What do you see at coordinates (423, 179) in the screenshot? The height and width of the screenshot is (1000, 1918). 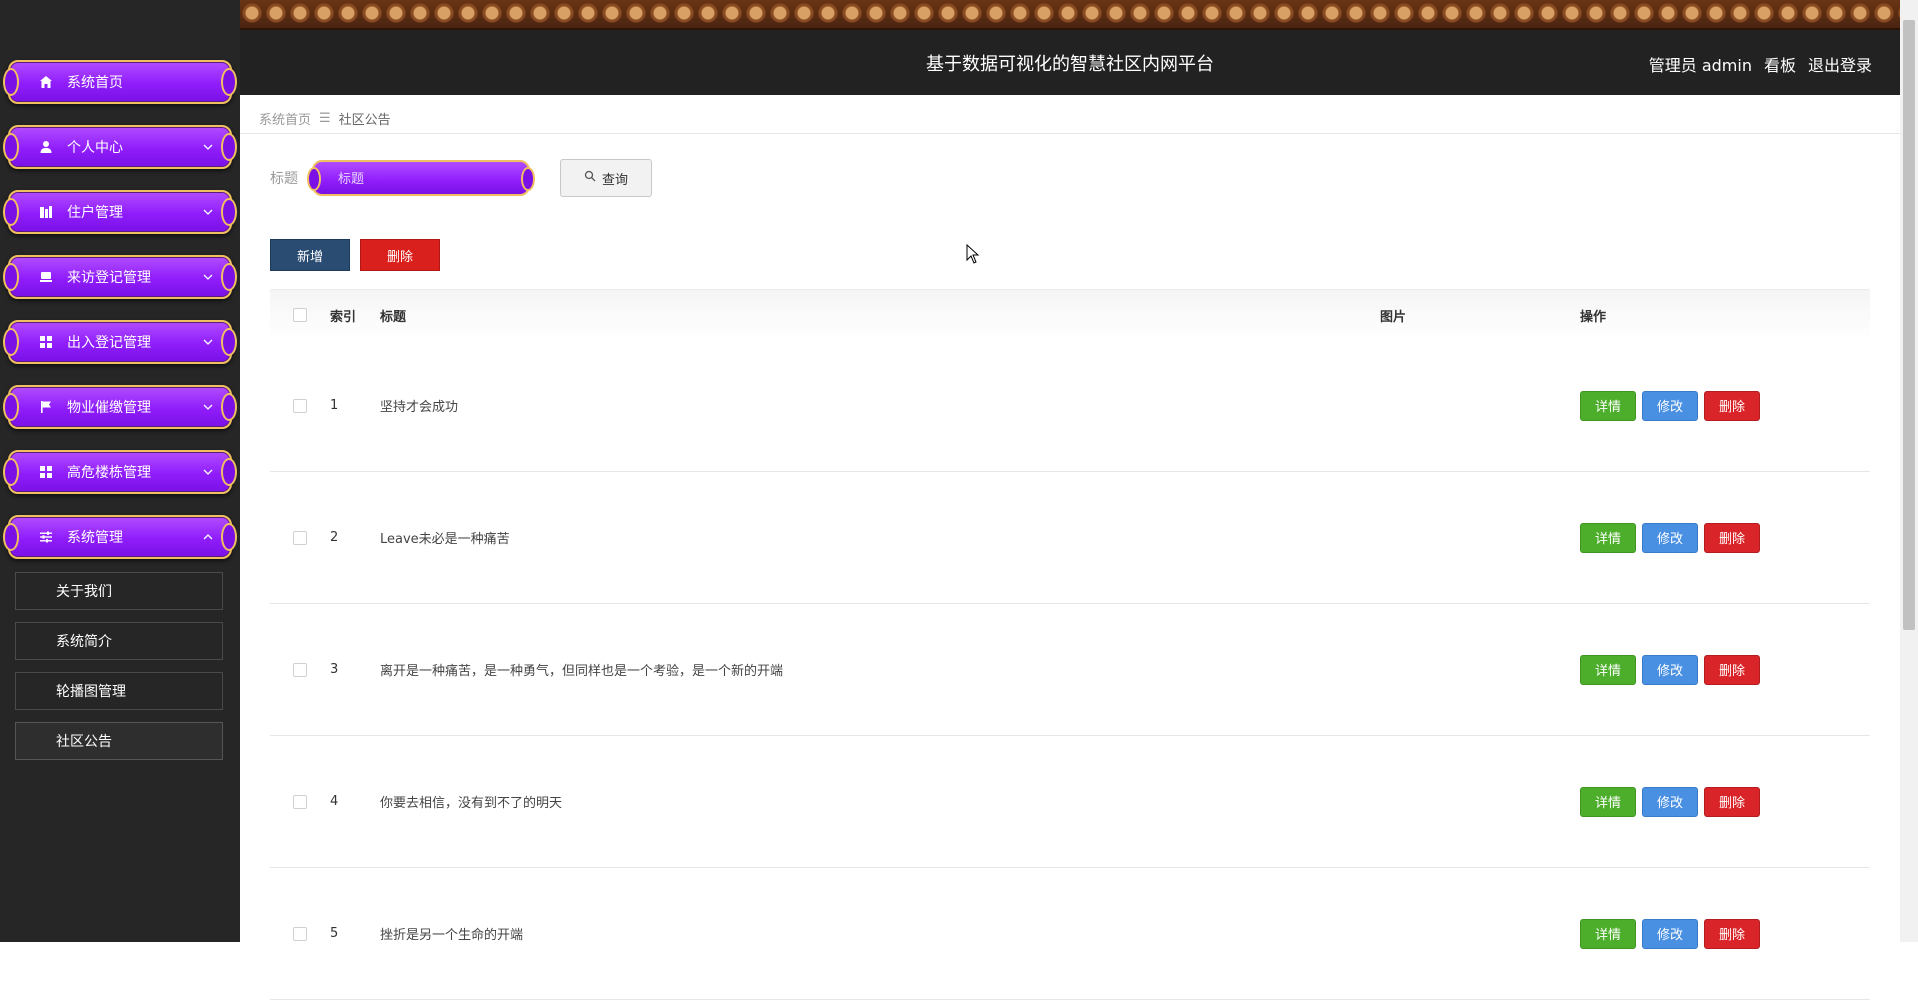 I see `search-input` at bounding box center [423, 179].